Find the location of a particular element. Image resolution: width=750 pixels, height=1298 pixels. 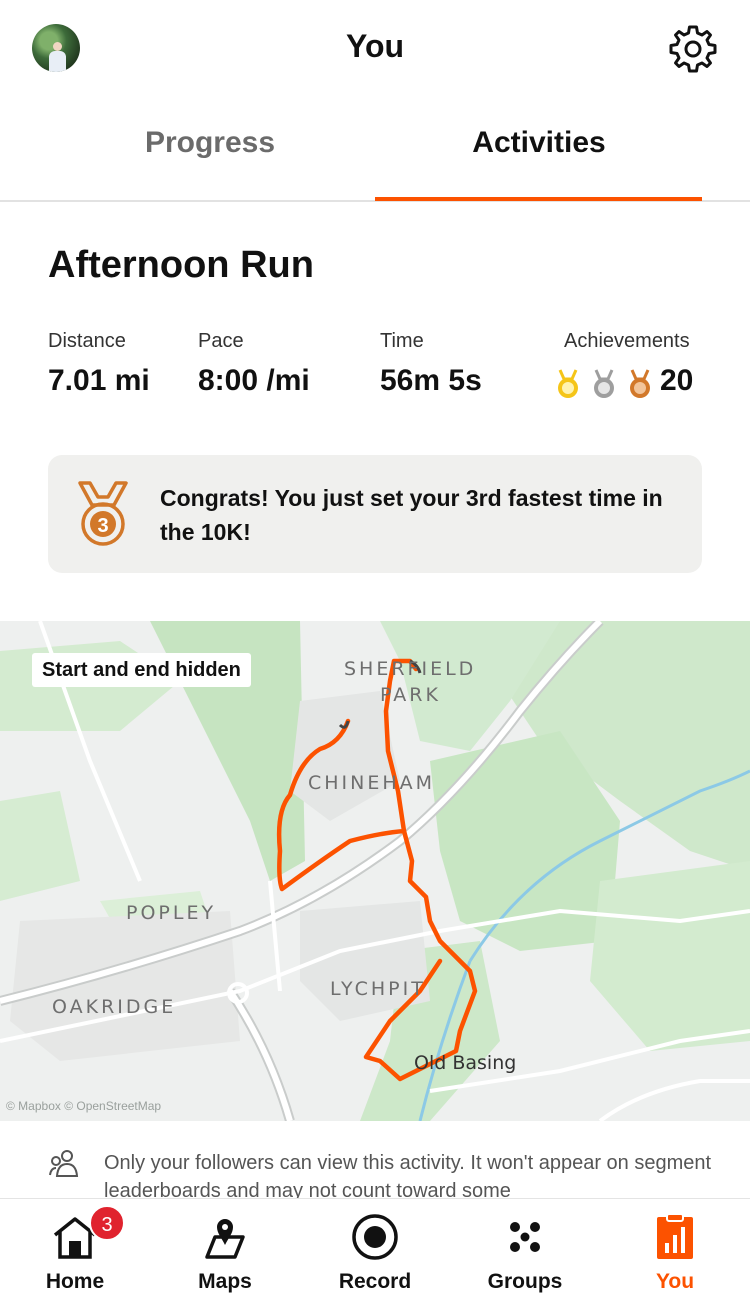

page-title: You is located at coordinates (375, 46).